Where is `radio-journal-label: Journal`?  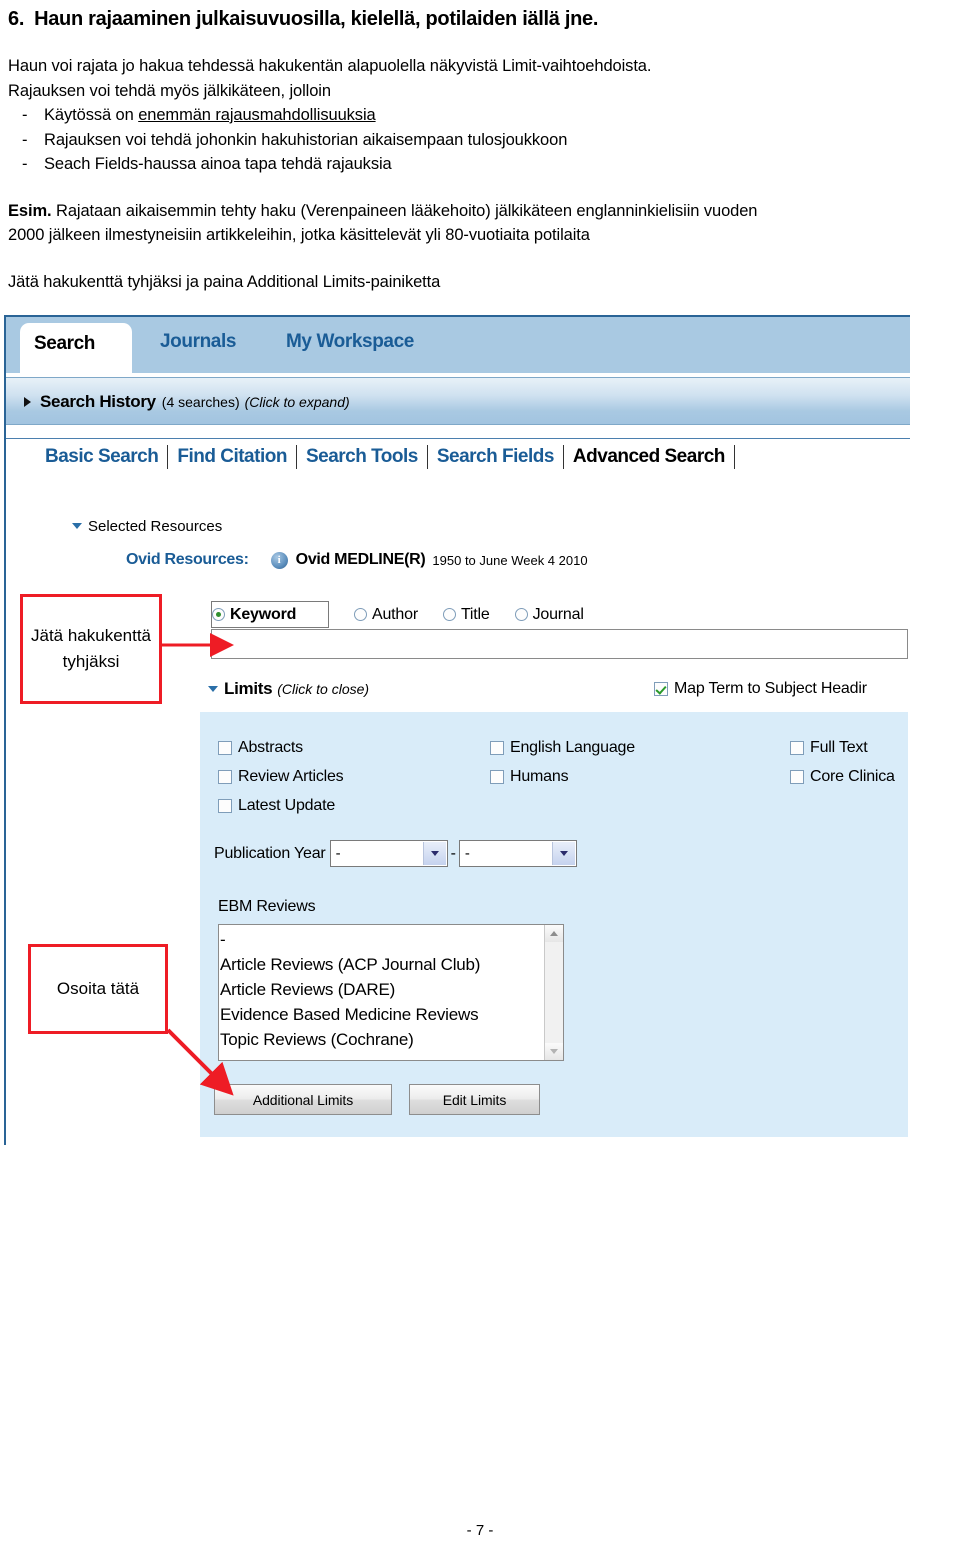 radio-journal-label: Journal is located at coordinates (558, 614).